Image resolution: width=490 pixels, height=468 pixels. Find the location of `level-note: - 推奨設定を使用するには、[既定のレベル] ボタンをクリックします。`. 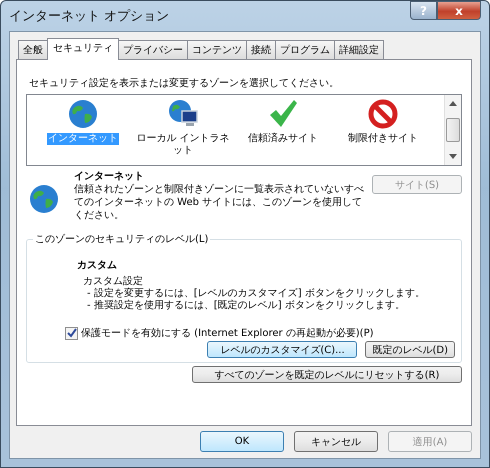

level-note: - 推奨設定を使用するには、[既定のレベル] ボタンをクリックします。 is located at coordinates (246, 306).